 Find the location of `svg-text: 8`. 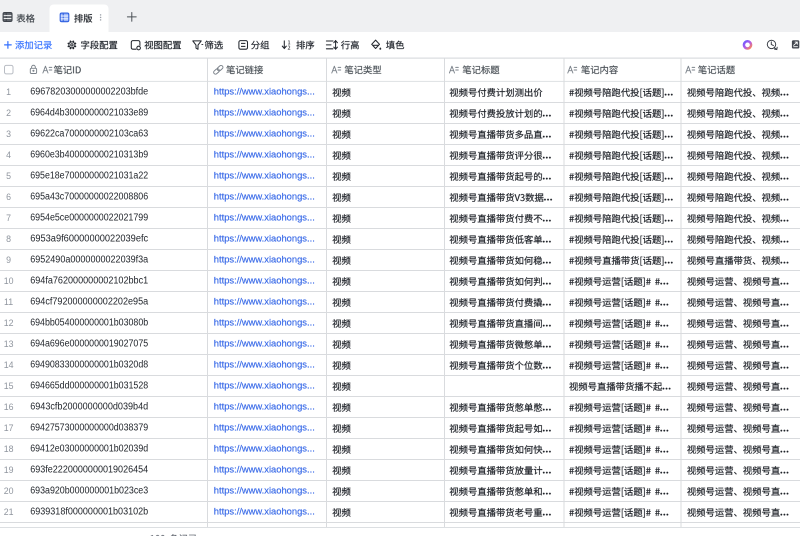

svg-text: 8 is located at coordinates (8, 239).